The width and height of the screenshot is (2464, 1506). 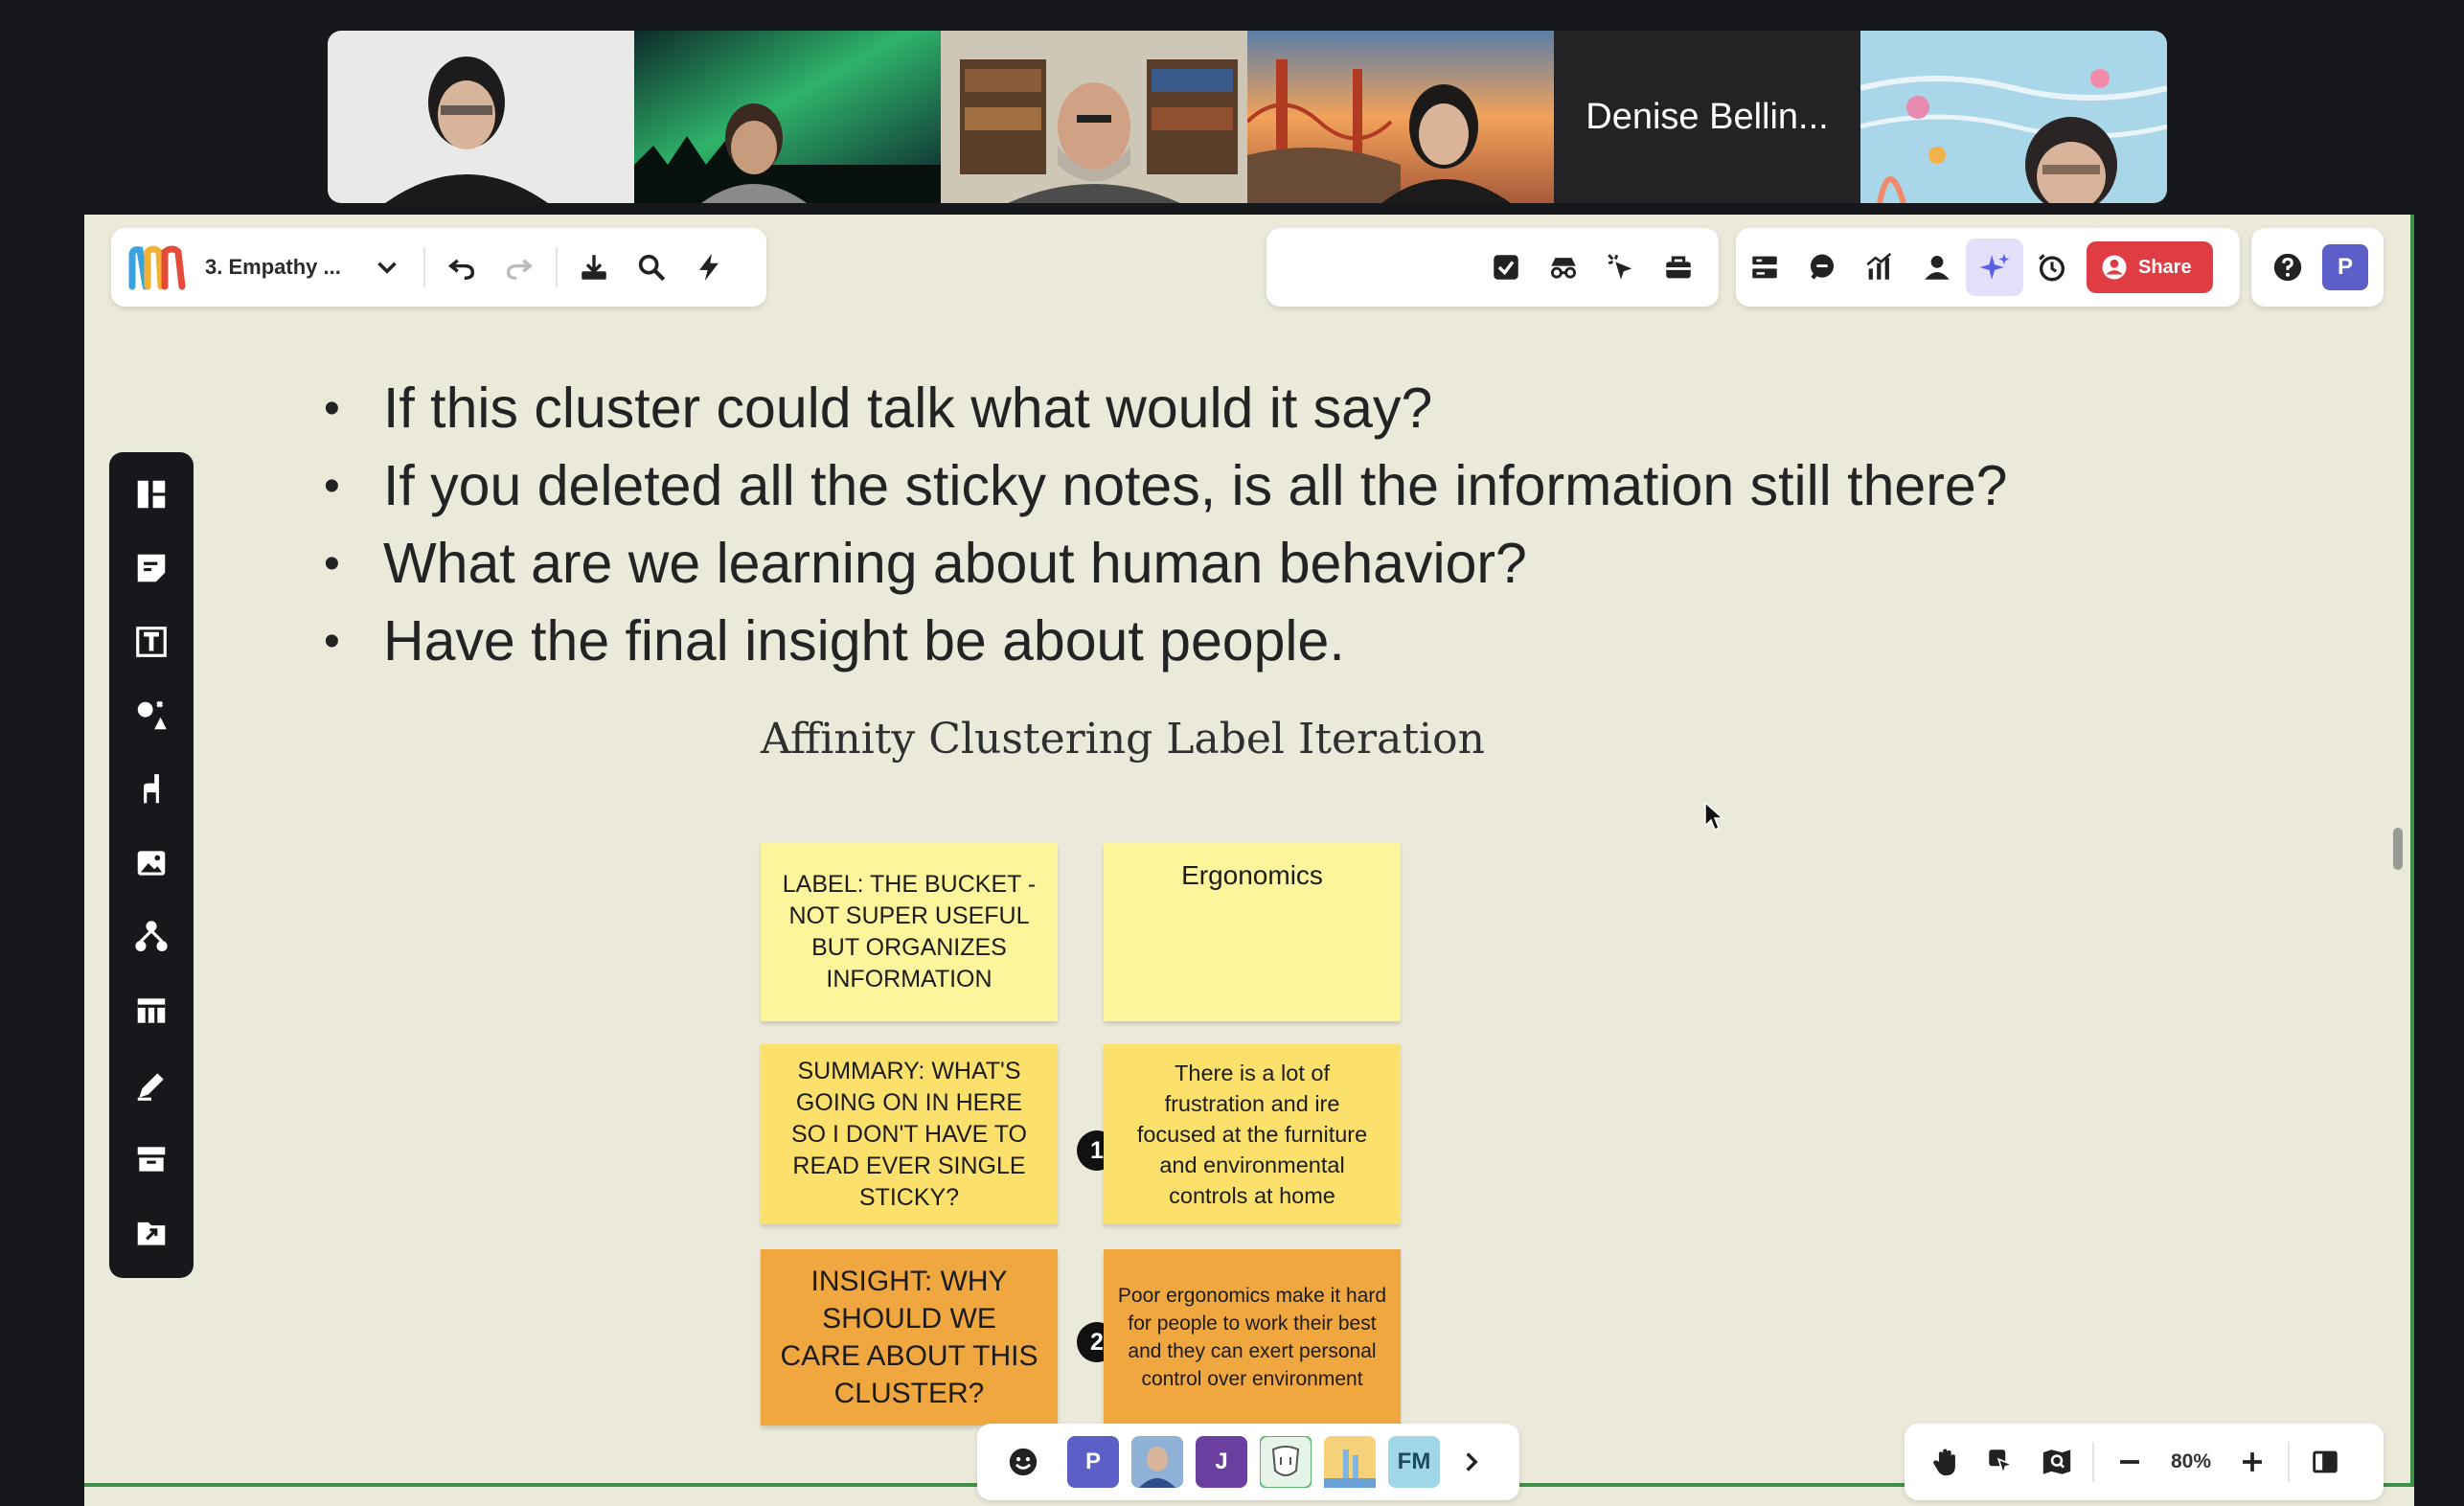 I want to click on share-label: Share, so click(x=2165, y=267).